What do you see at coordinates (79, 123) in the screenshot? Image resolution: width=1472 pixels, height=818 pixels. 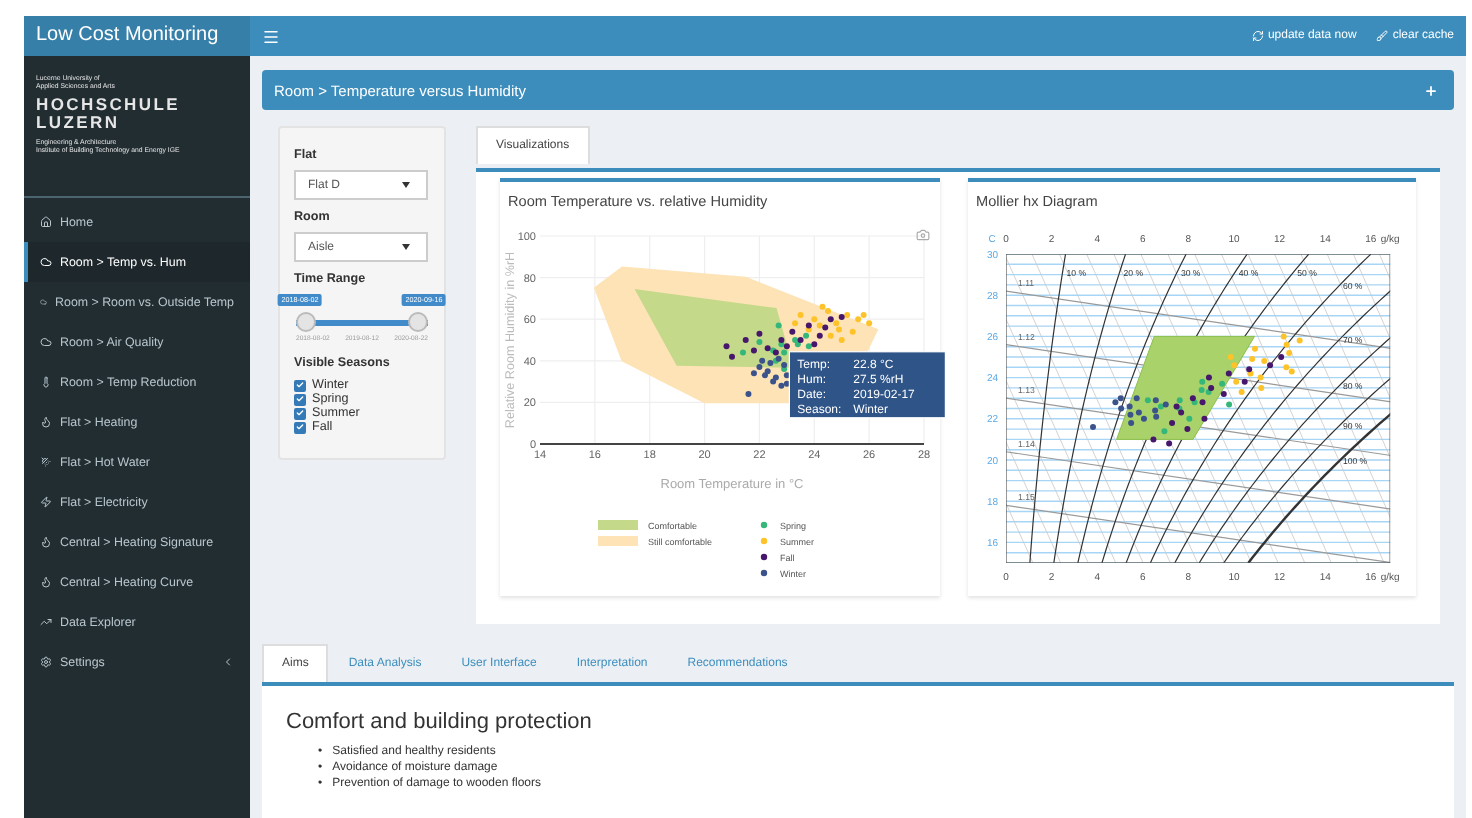 I see `brand-name: LUZERN` at bounding box center [79, 123].